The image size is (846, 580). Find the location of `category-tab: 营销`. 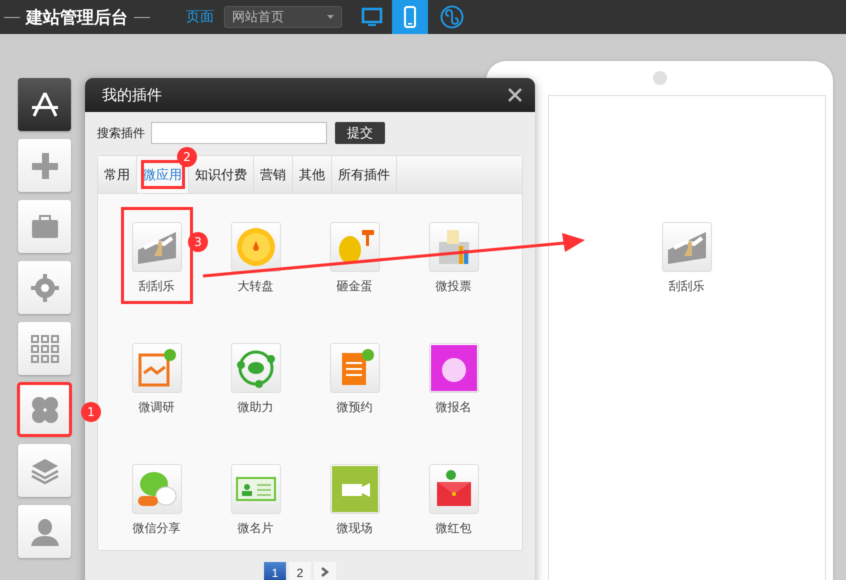

category-tab: 营销 is located at coordinates (273, 174).